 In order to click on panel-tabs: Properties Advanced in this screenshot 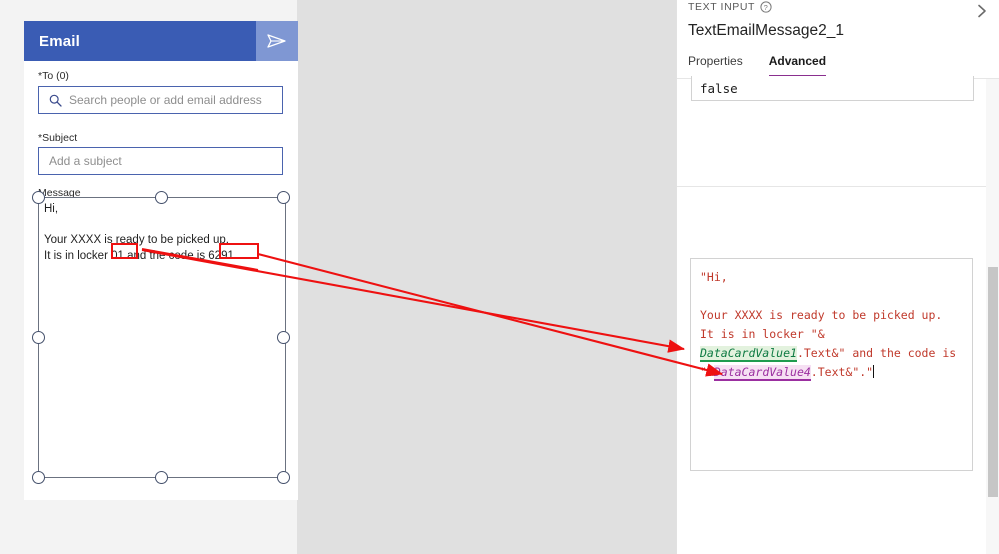, I will do `click(757, 66)`.